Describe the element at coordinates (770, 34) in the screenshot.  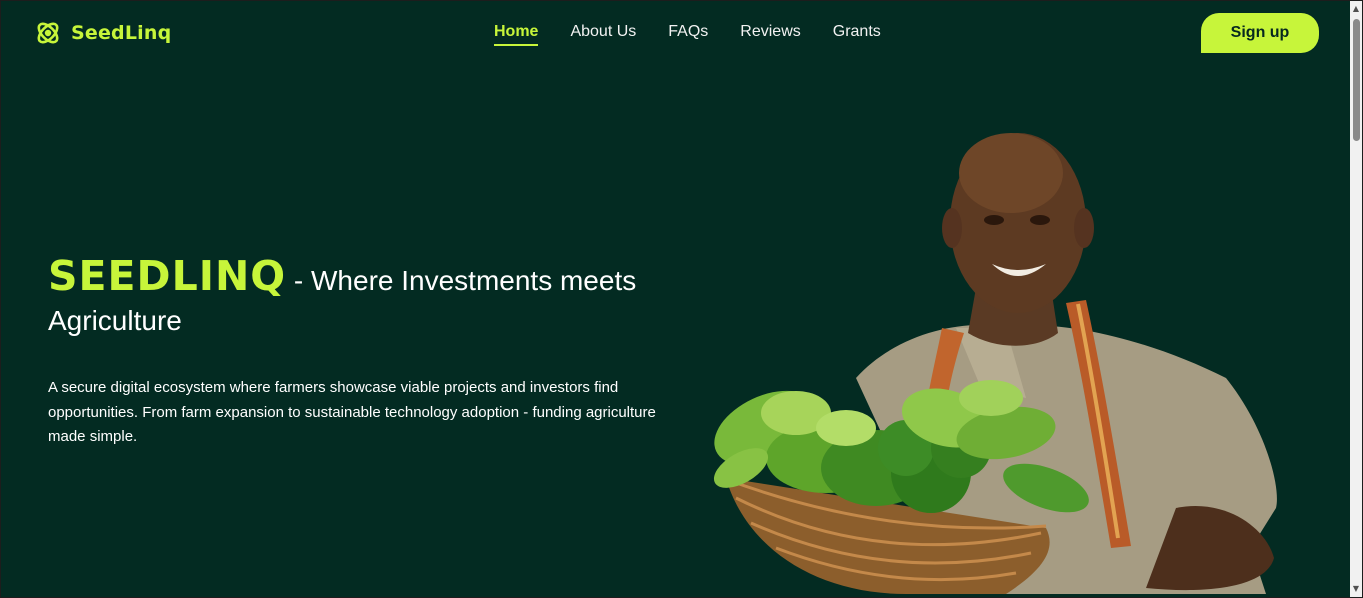
I see `nav-reviews: Reviews` at that location.